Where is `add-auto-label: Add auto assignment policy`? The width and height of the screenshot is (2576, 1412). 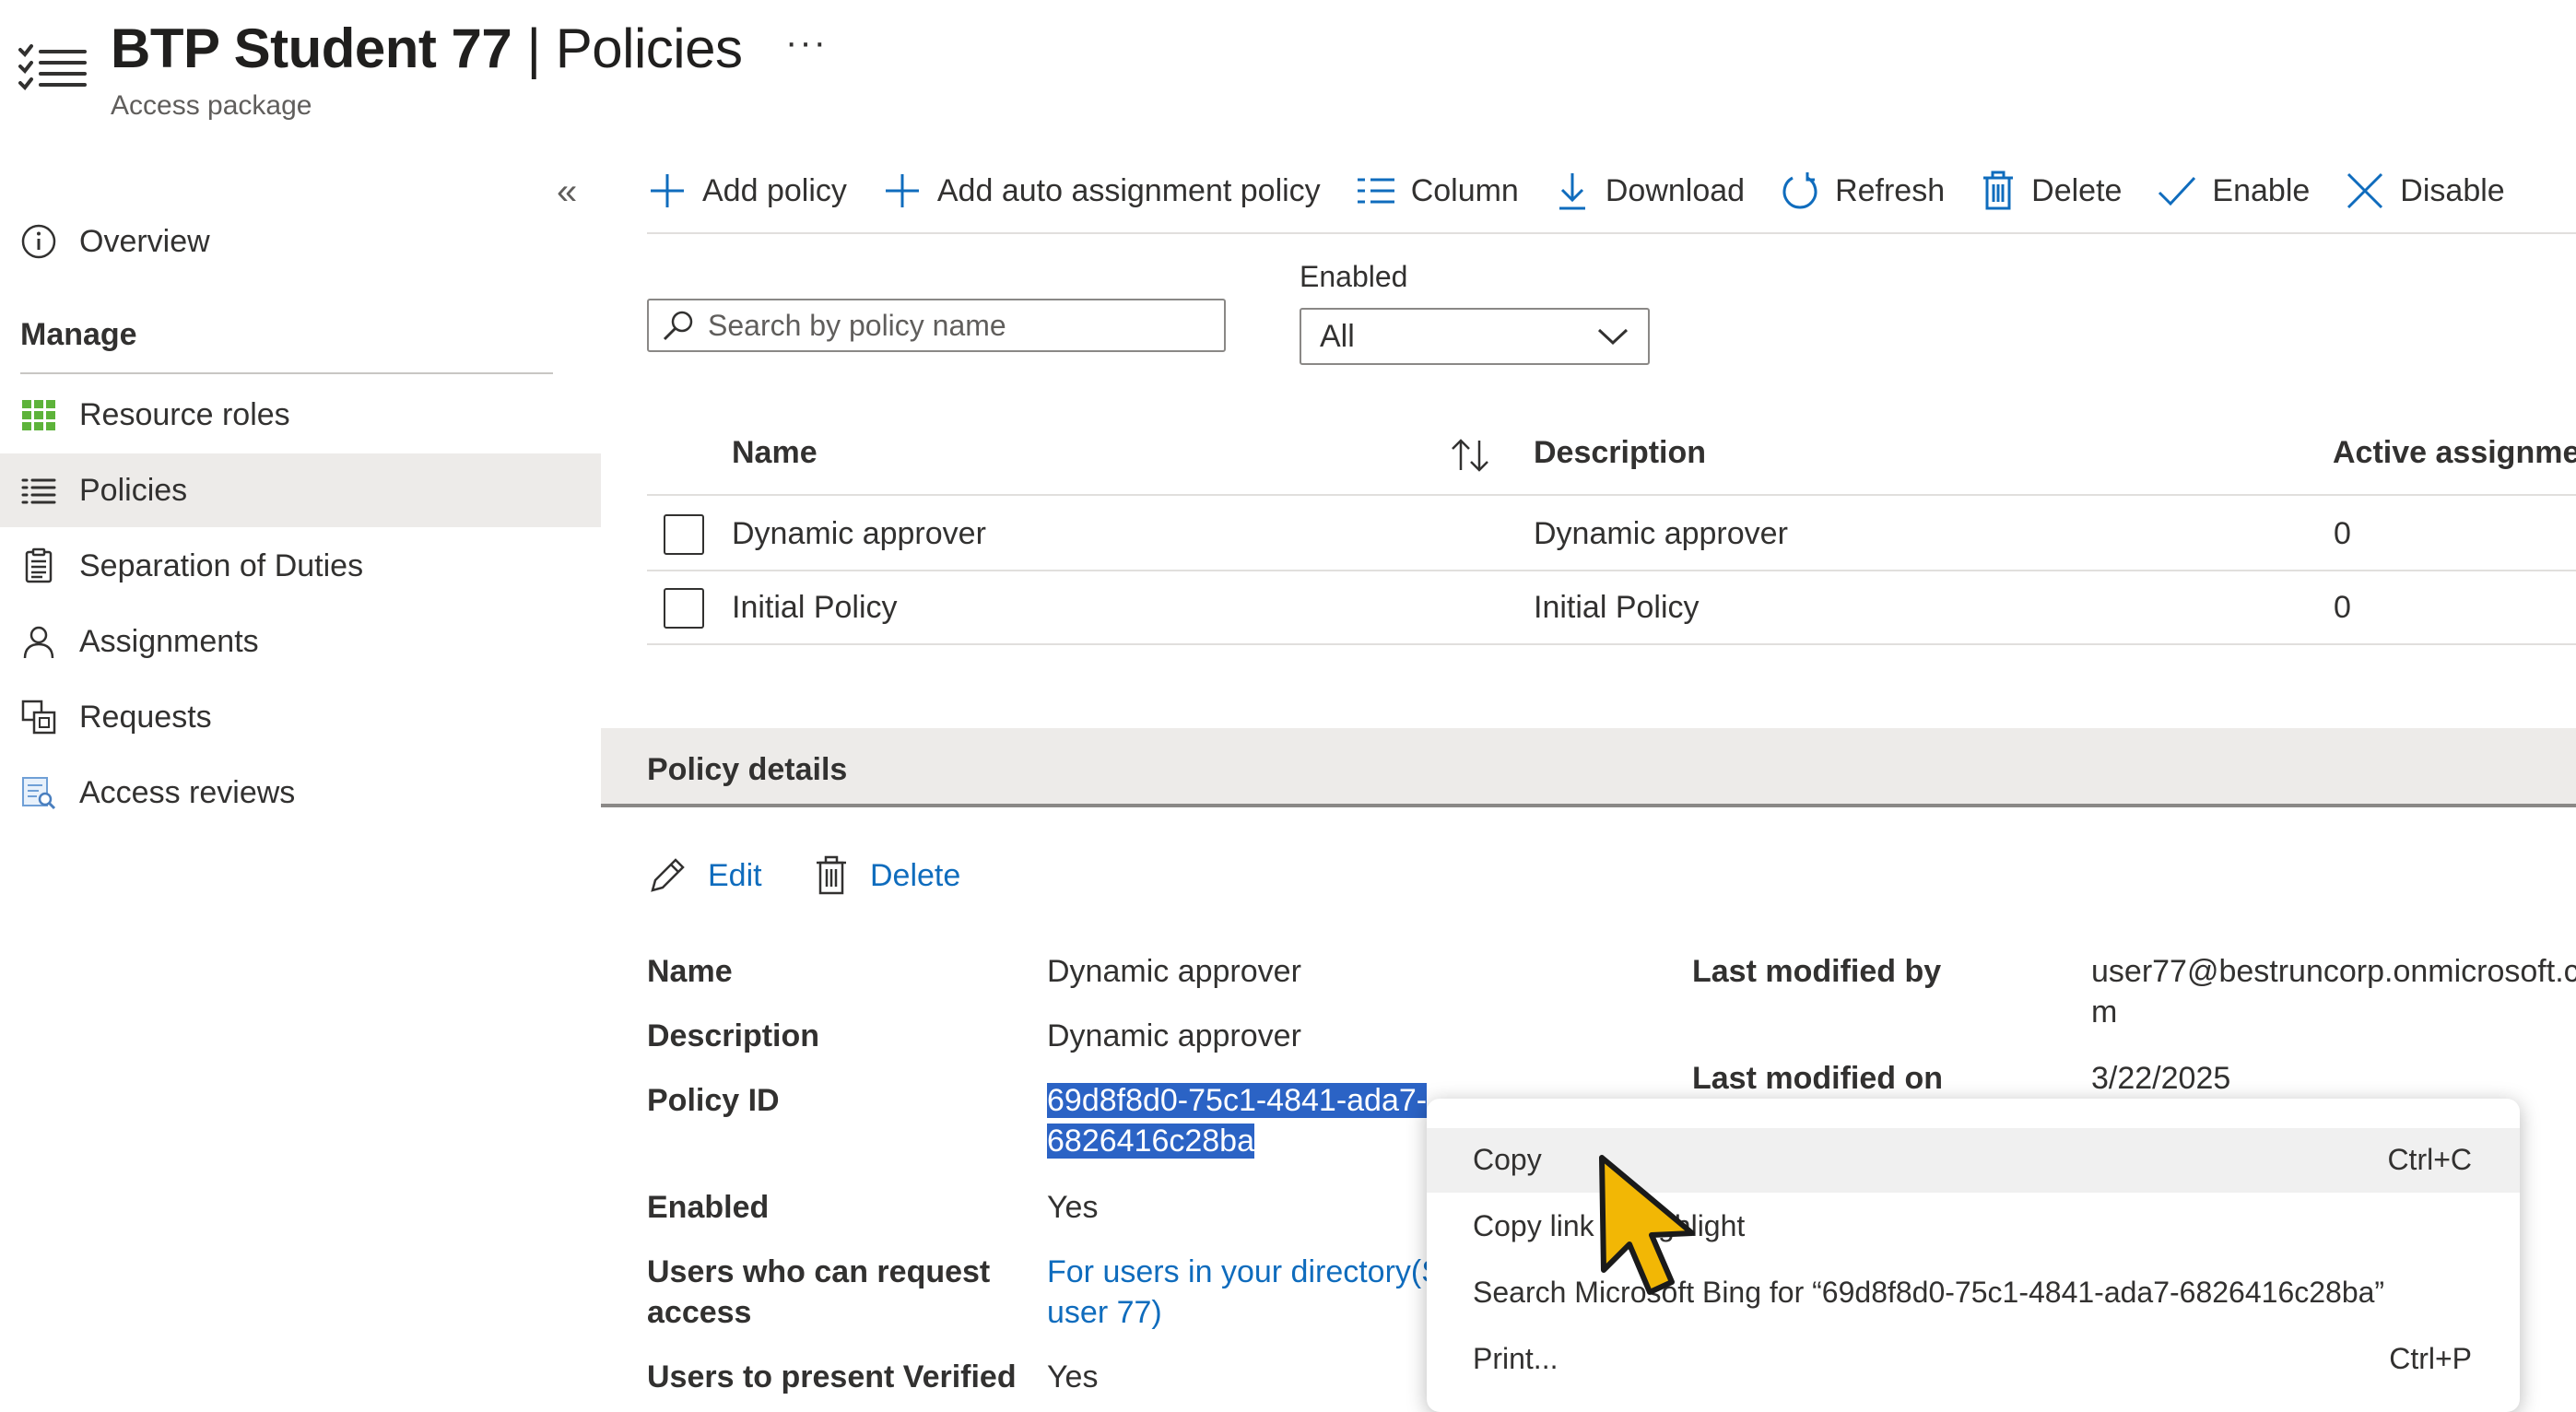
add-auto-label: Add auto assignment policy is located at coordinates (1128, 190).